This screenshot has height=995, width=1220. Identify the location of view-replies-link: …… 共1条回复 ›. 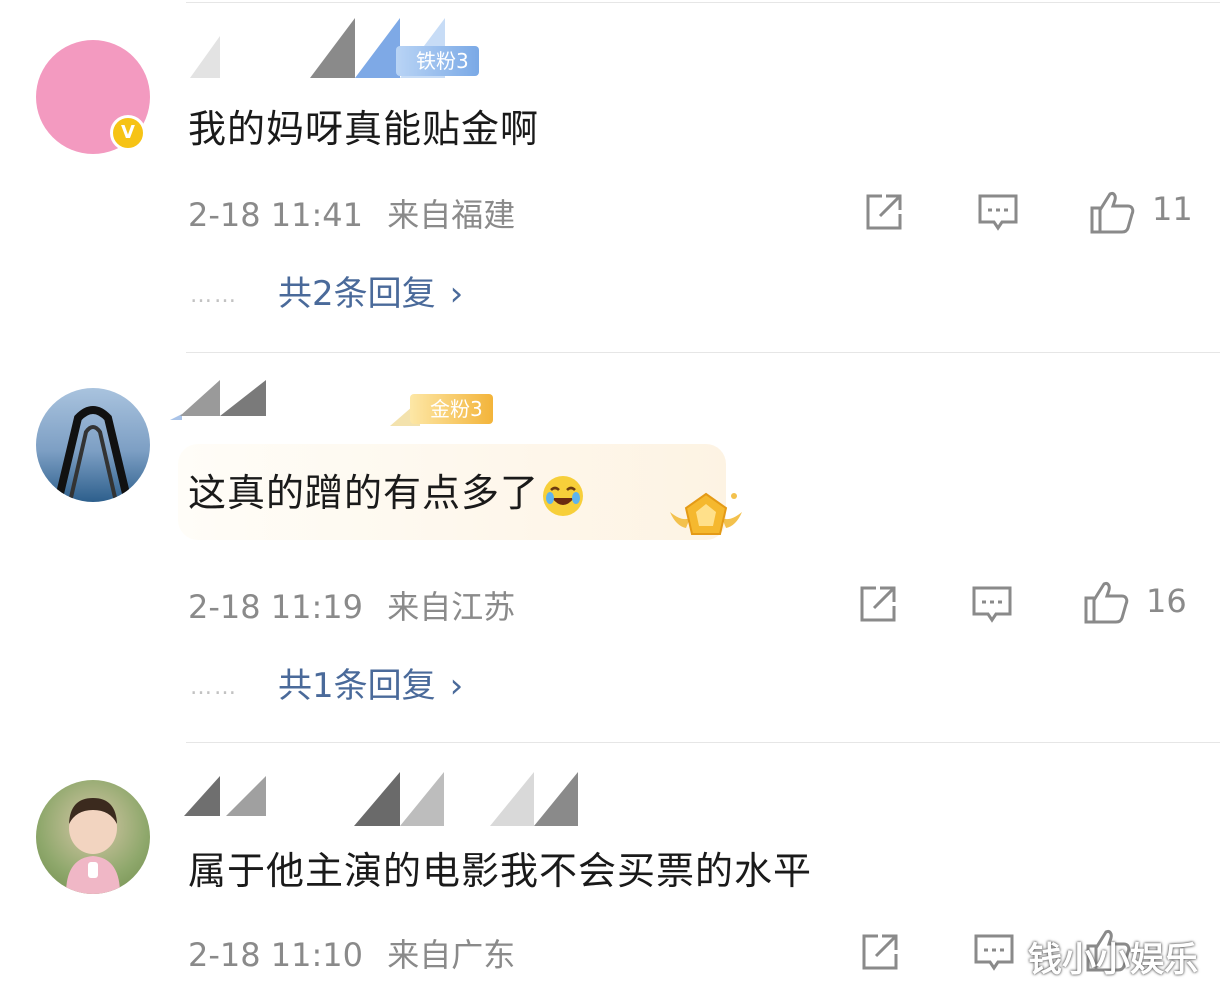
(326, 682).